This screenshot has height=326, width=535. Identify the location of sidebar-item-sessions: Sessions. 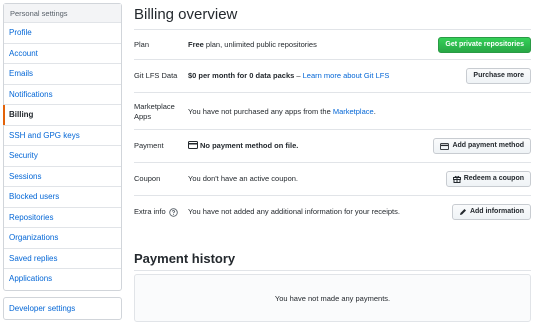
(62, 177).